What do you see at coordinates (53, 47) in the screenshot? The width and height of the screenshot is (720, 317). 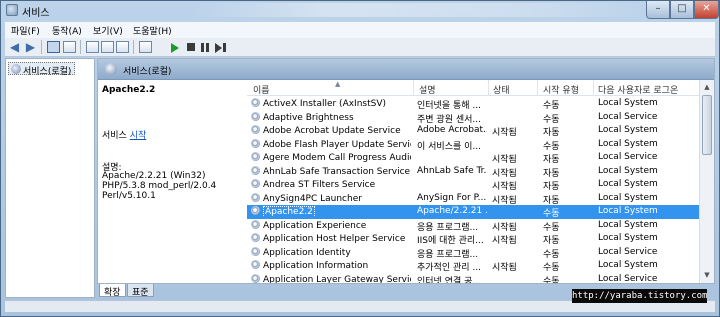 I see `show-hide-tree-icon` at bounding box center [53, 47].